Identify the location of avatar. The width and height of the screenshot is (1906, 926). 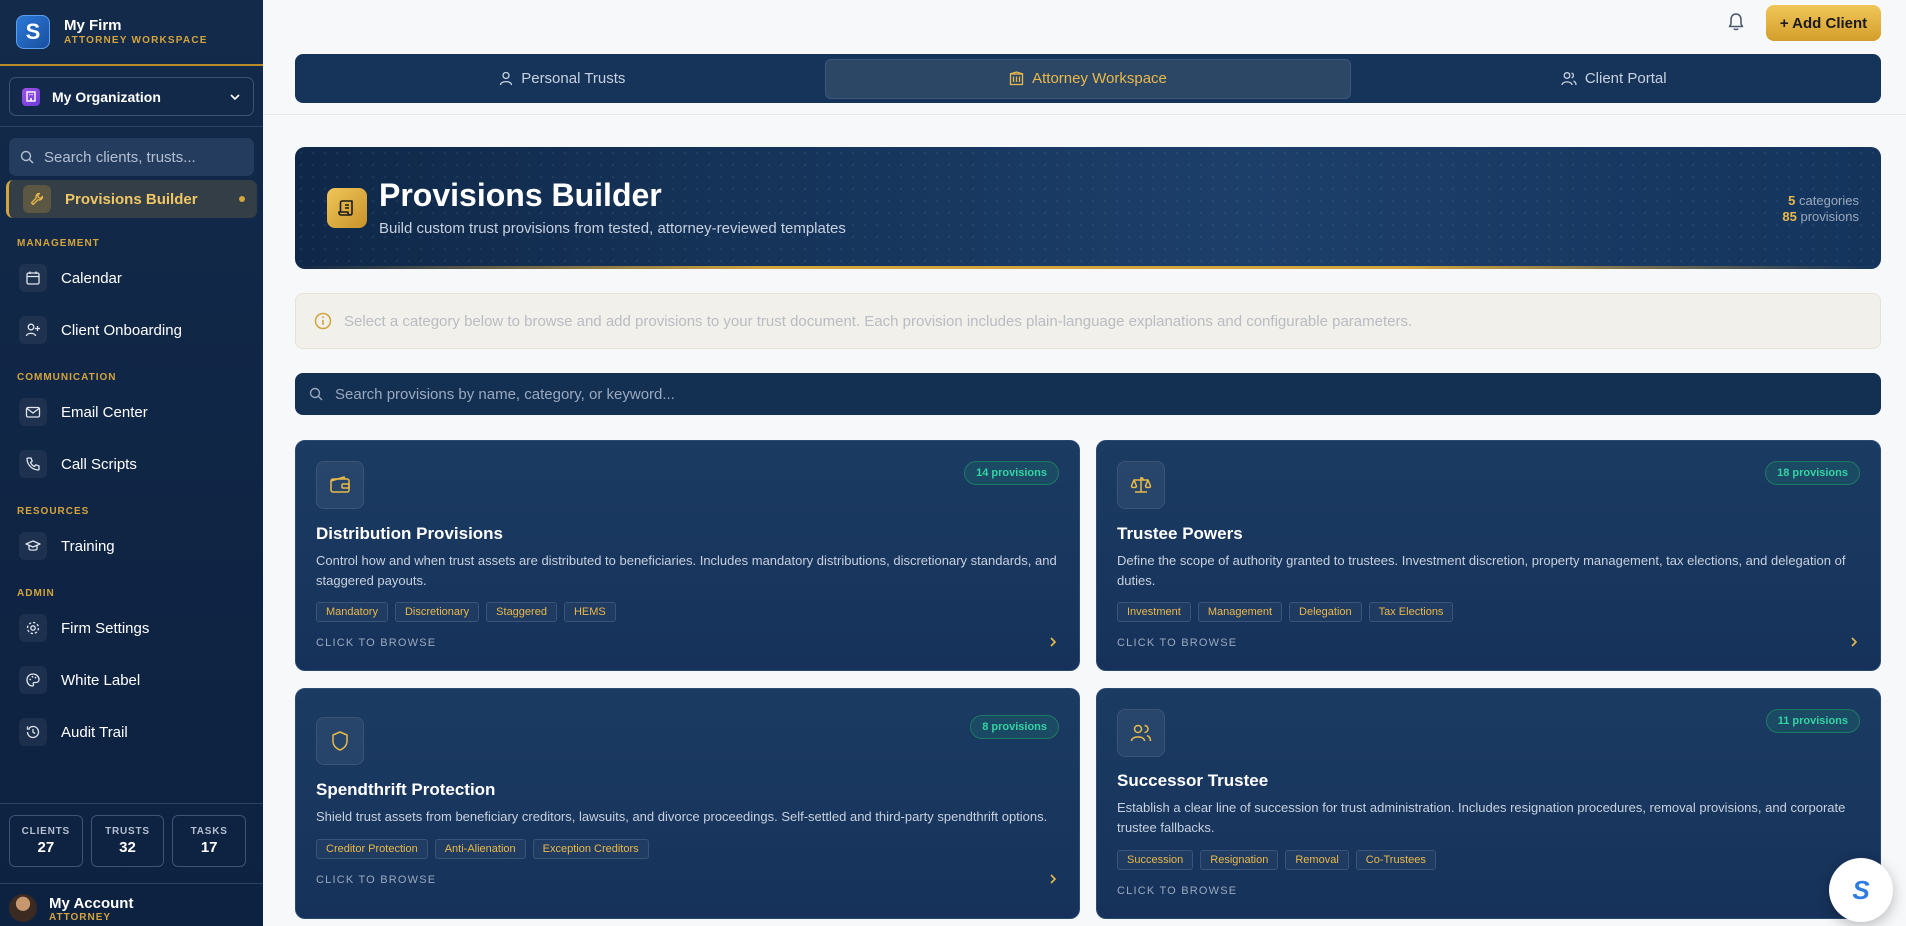
(23, 908).